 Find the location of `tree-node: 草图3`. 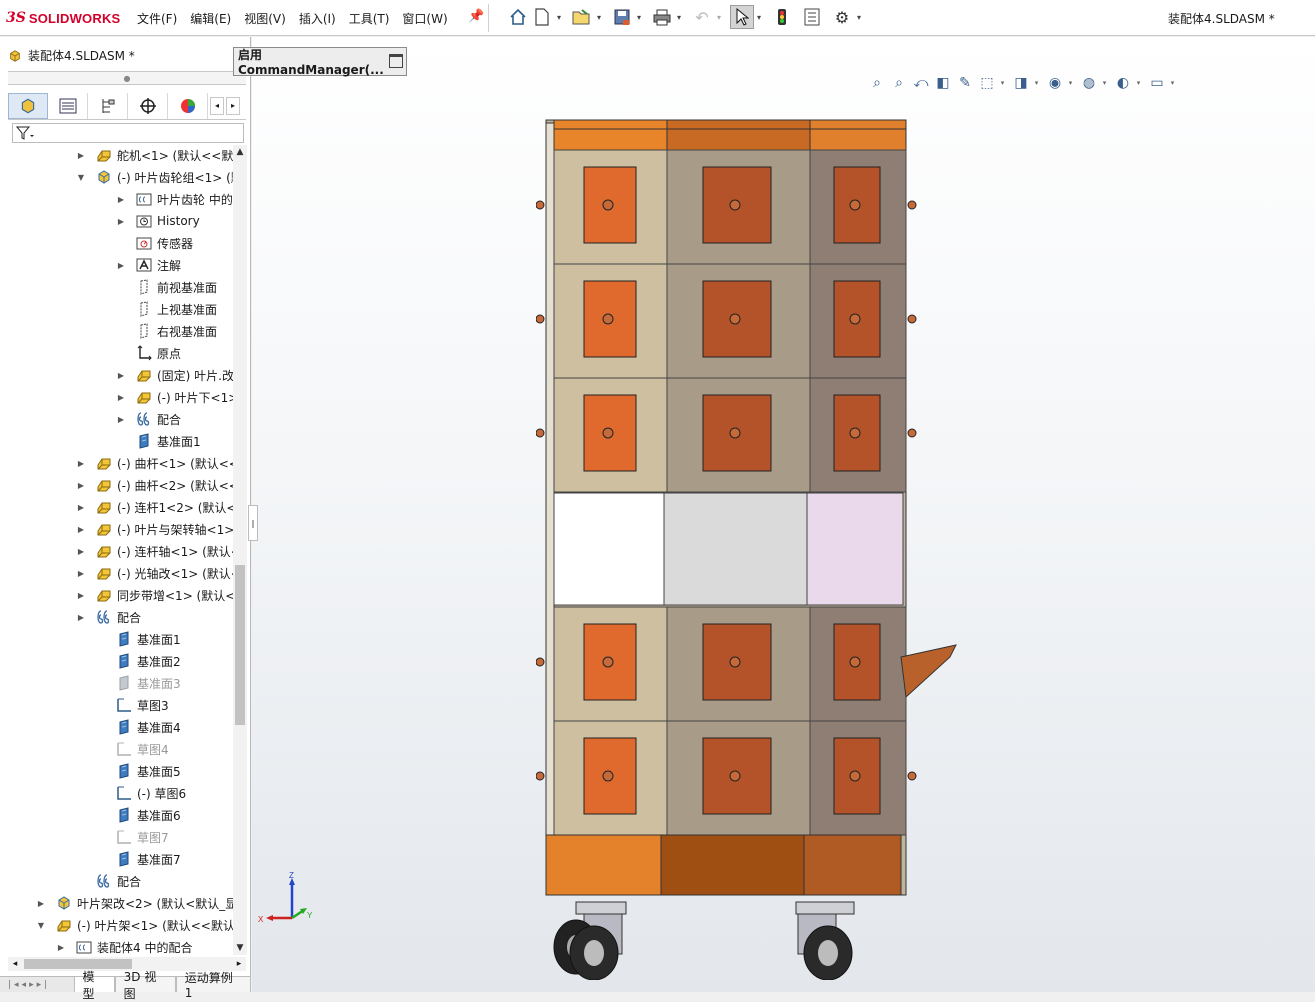

tree-node: 草图3 is located at coordinates (132, 705).